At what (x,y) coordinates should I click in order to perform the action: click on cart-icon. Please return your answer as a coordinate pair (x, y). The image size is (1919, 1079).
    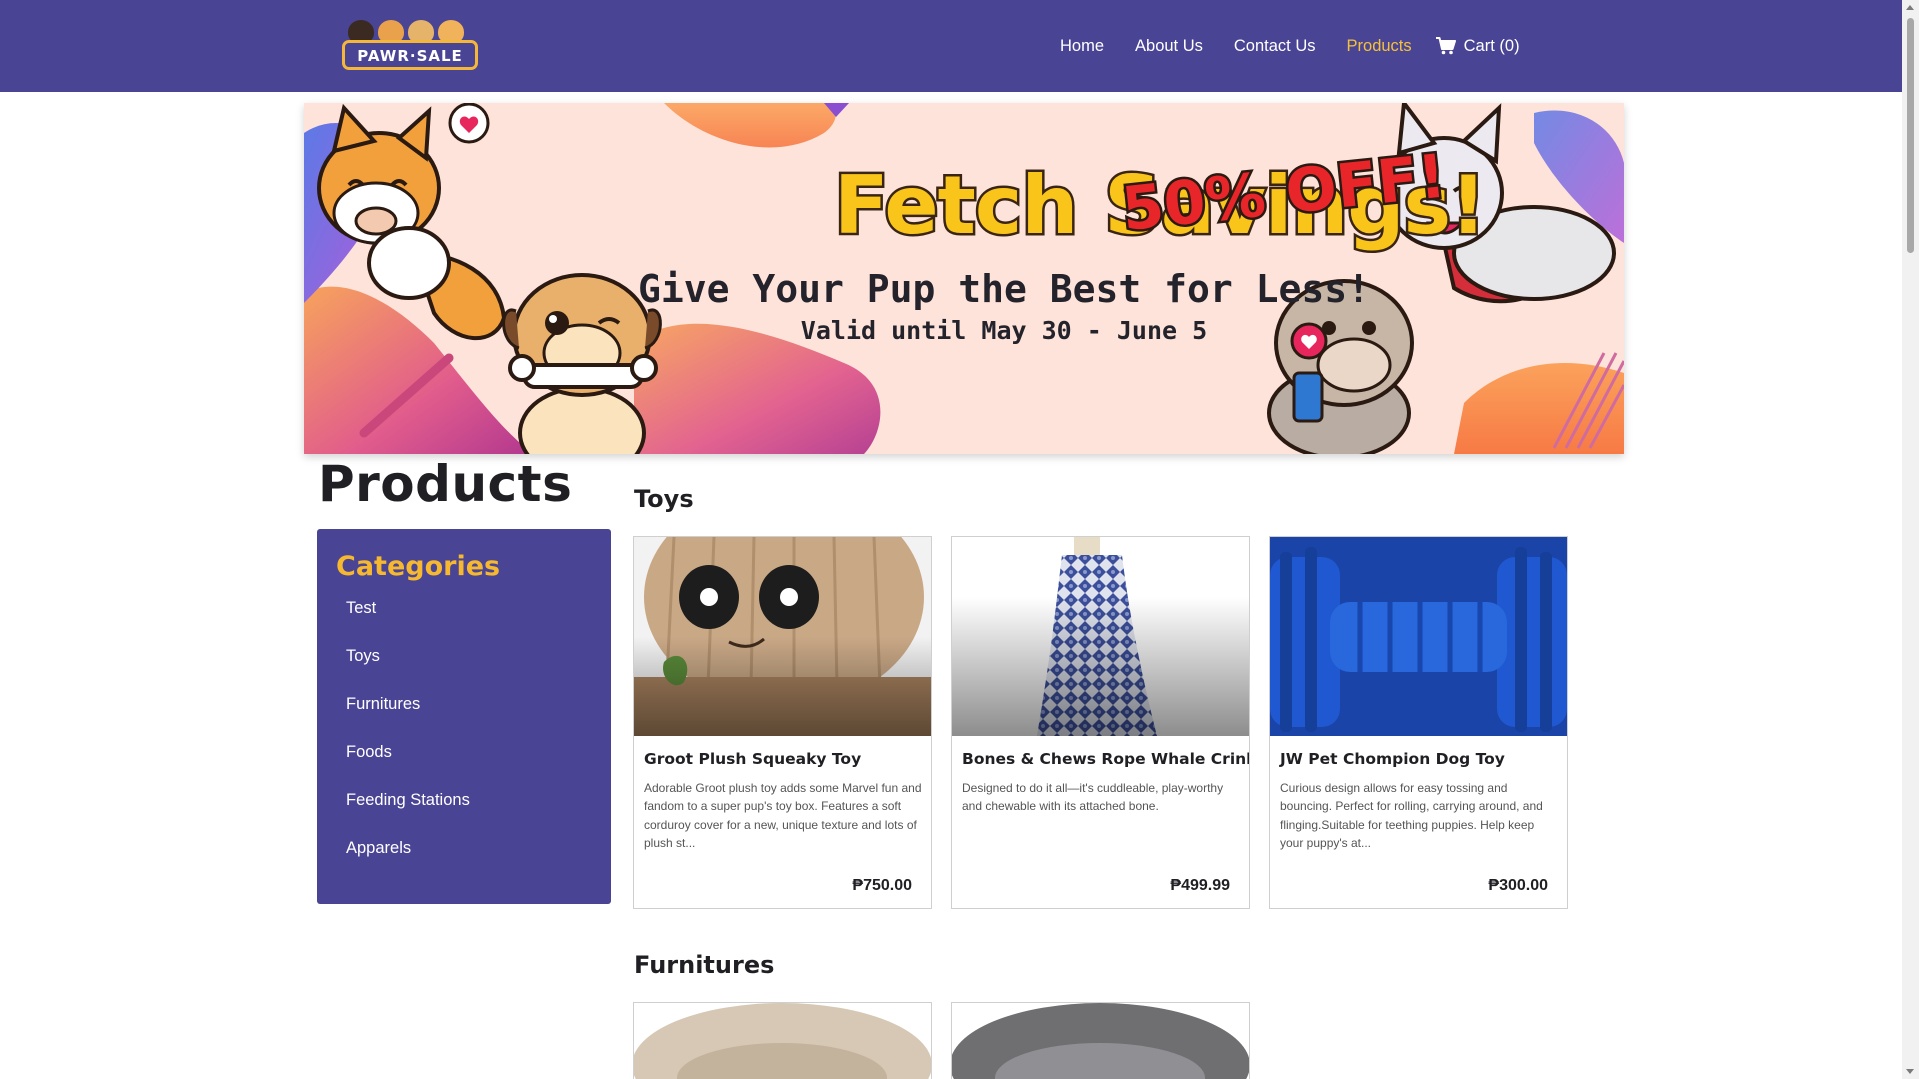
    Looking at the image, I should click on (1445, 46).